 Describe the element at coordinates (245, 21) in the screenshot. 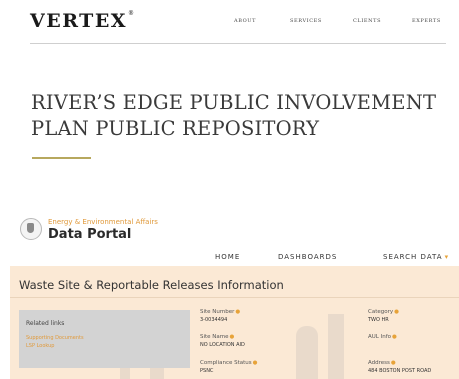

I see `nav-about: ABOUT` at that location.